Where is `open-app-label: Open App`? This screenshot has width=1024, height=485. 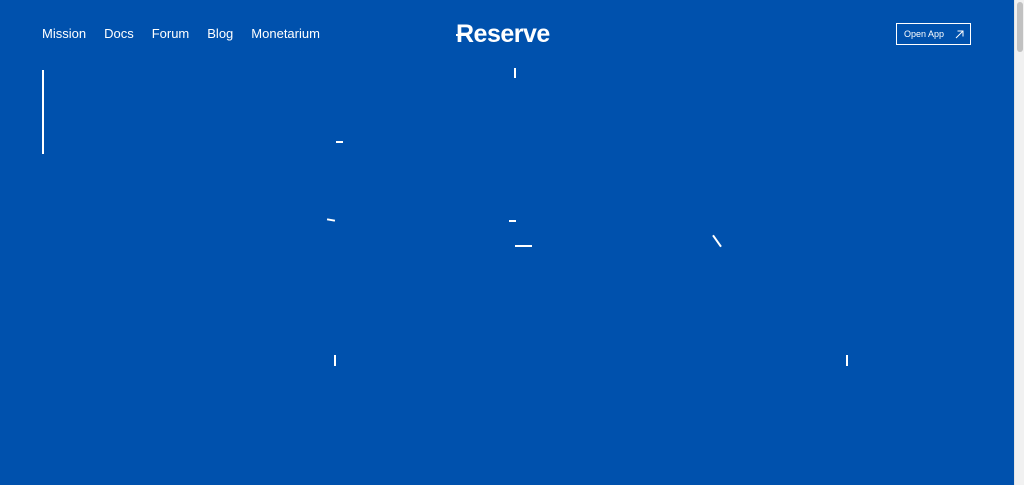
open-app-label: Open App is located at coordinates (924, 34).